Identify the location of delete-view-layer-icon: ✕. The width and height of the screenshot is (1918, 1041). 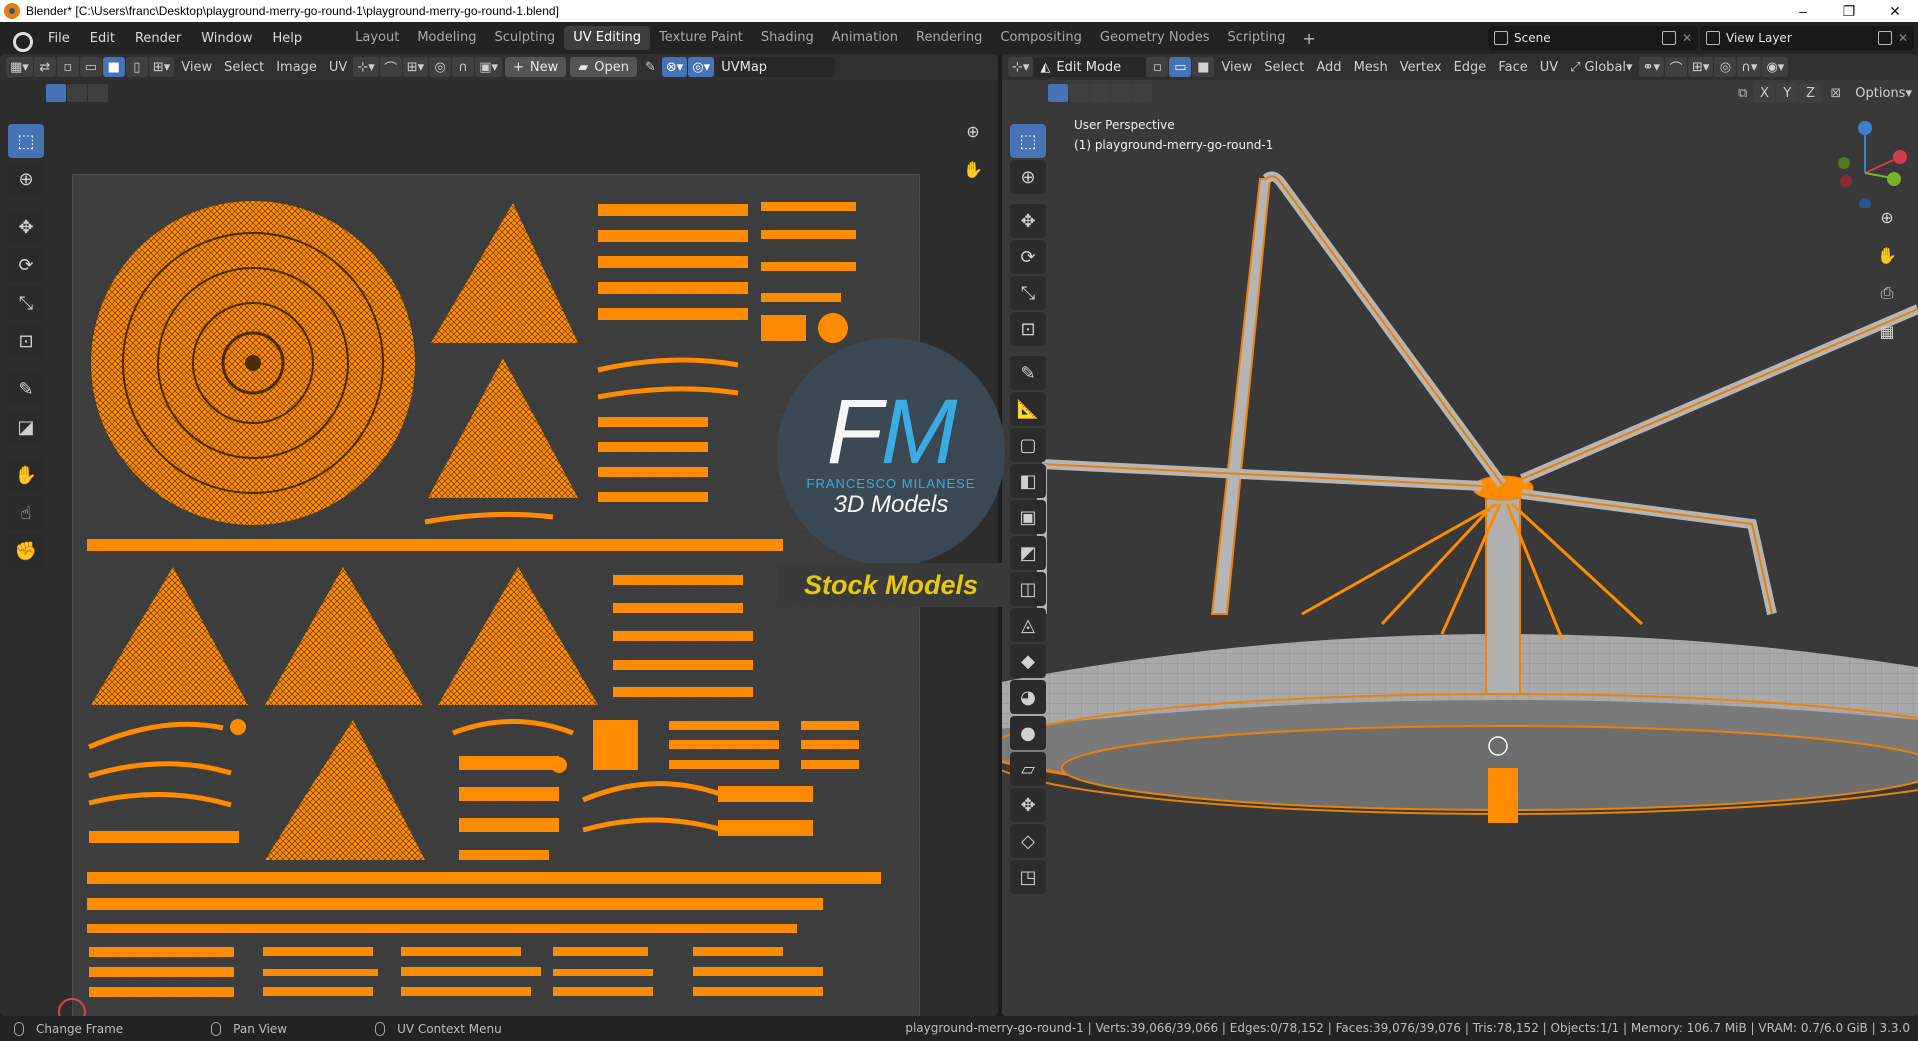
(1903, 38).